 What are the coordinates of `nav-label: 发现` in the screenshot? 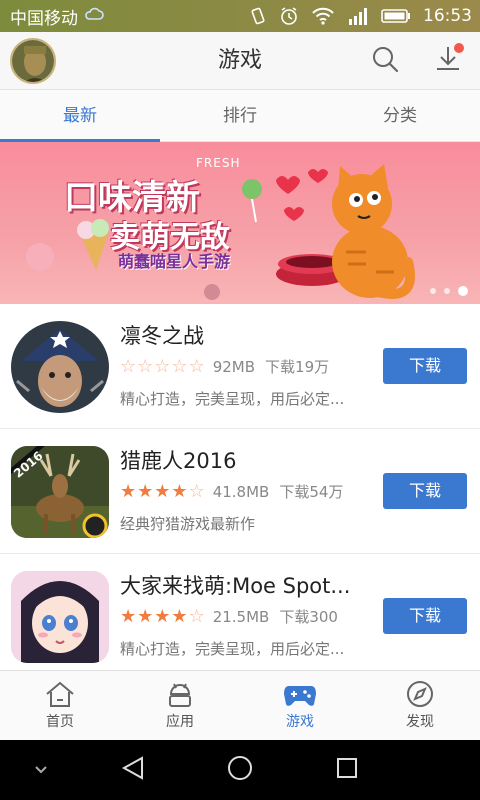 It's located at (420, 722).